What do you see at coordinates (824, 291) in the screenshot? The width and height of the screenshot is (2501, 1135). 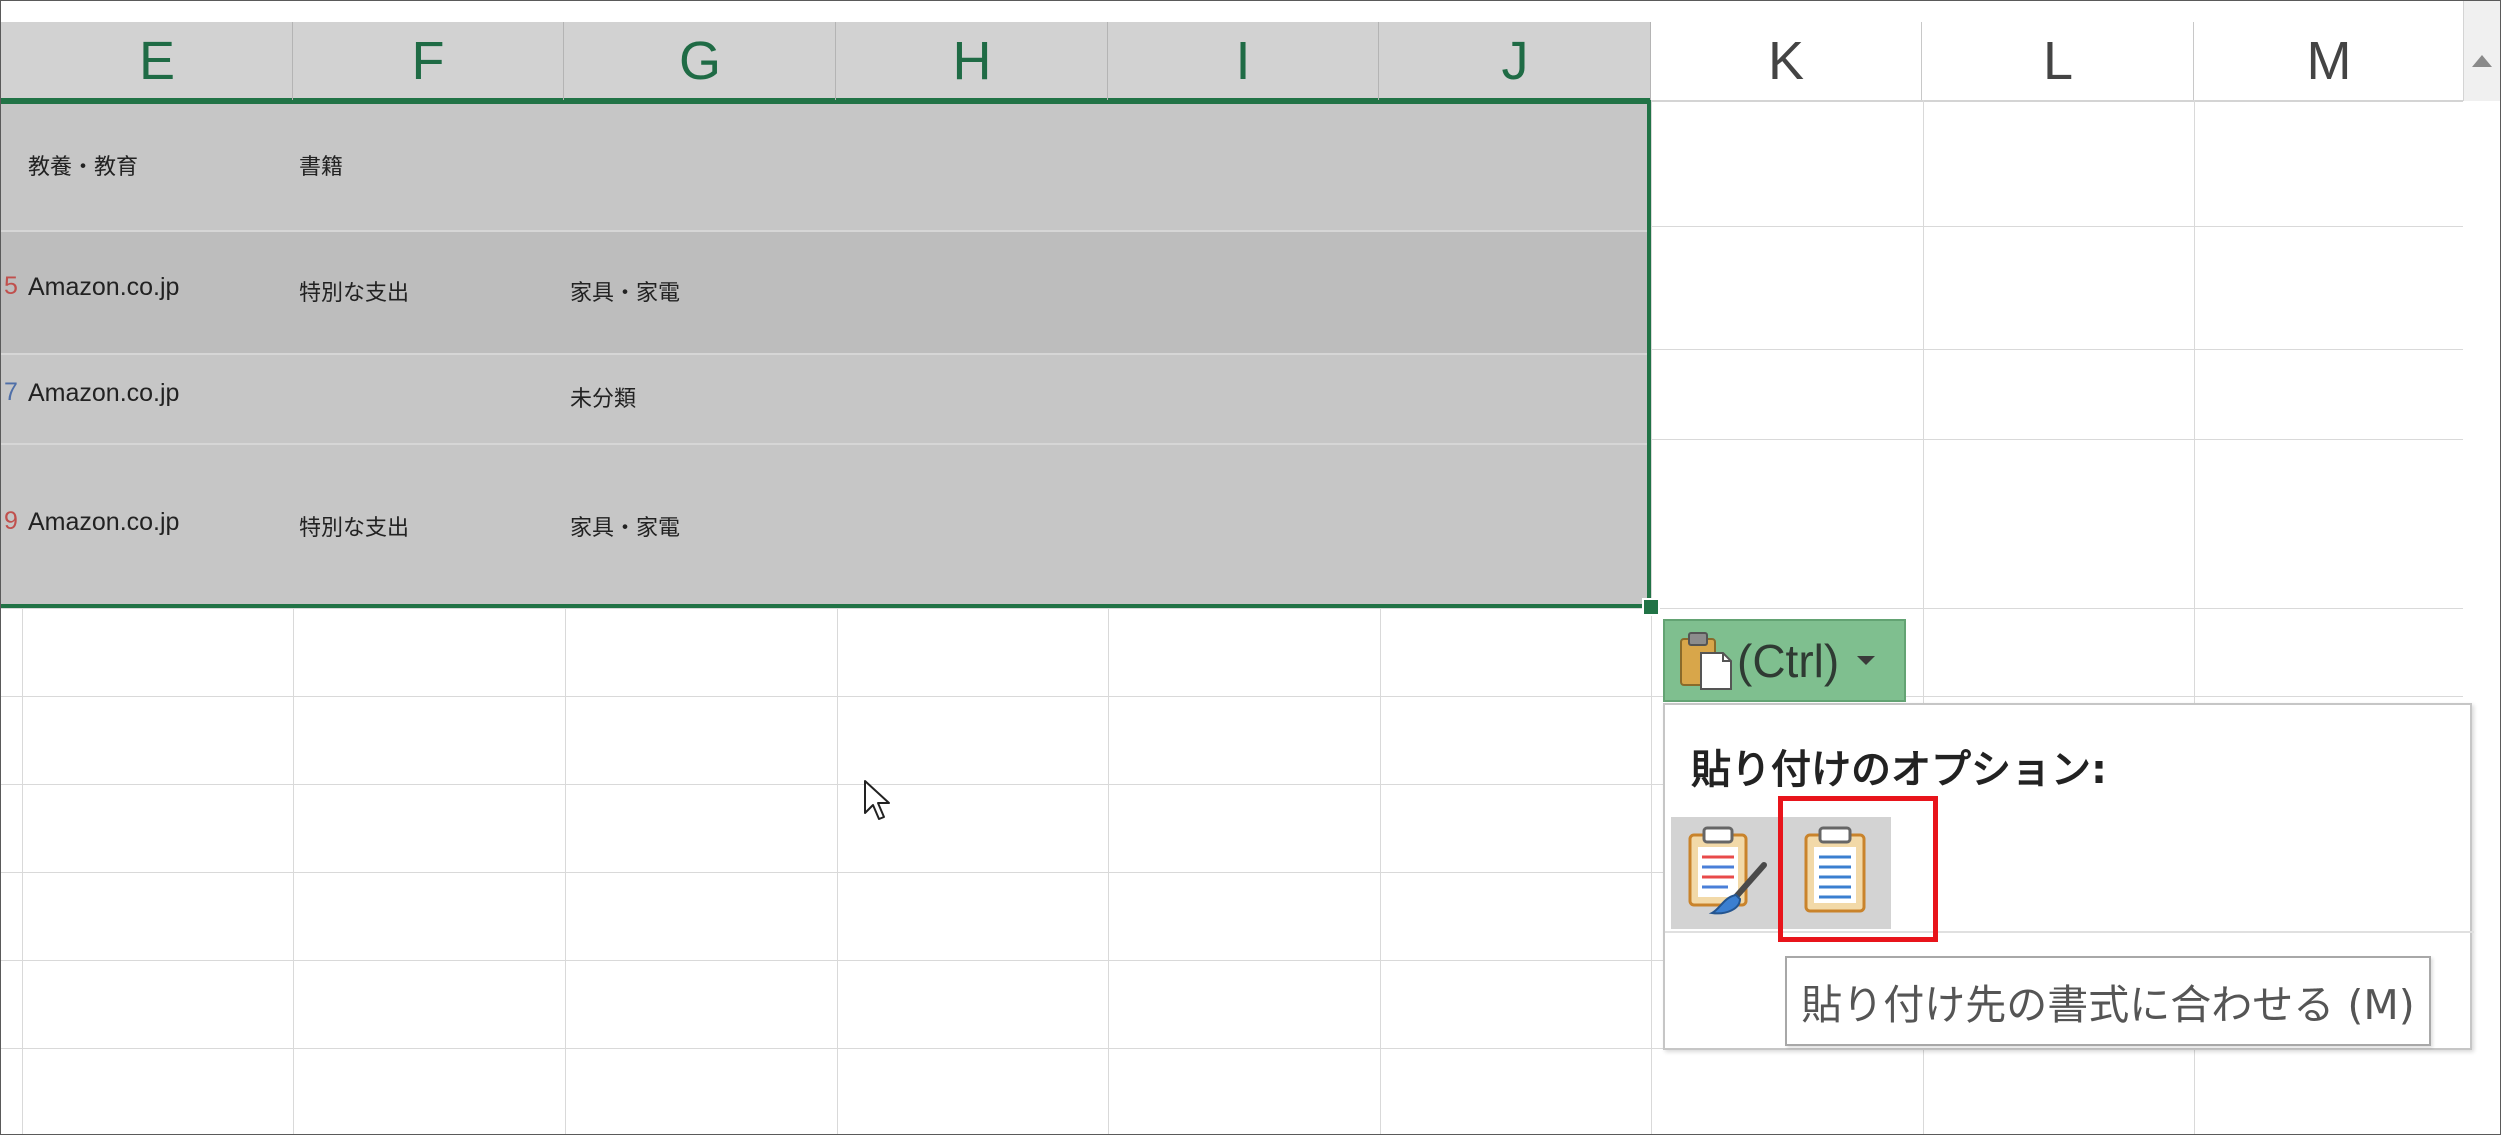 I see `row-band` at bounding box center [824, 291].